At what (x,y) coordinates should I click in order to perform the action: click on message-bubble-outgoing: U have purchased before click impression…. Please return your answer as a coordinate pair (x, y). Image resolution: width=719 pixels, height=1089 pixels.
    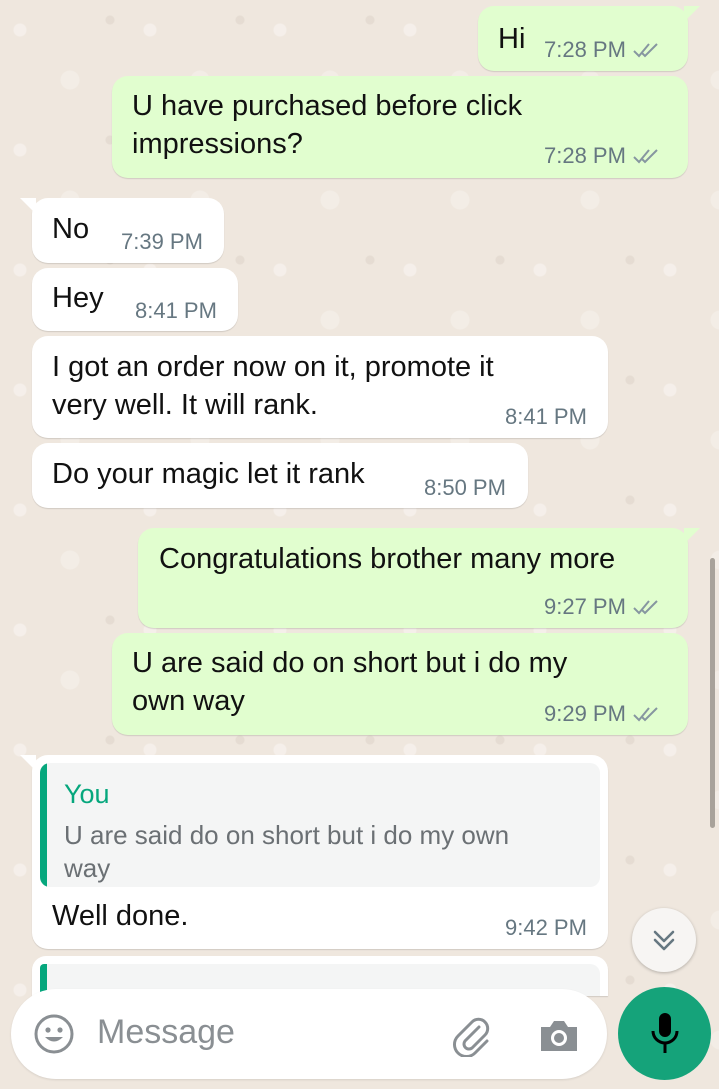
    Looking at the image, I should click on (400, 127).